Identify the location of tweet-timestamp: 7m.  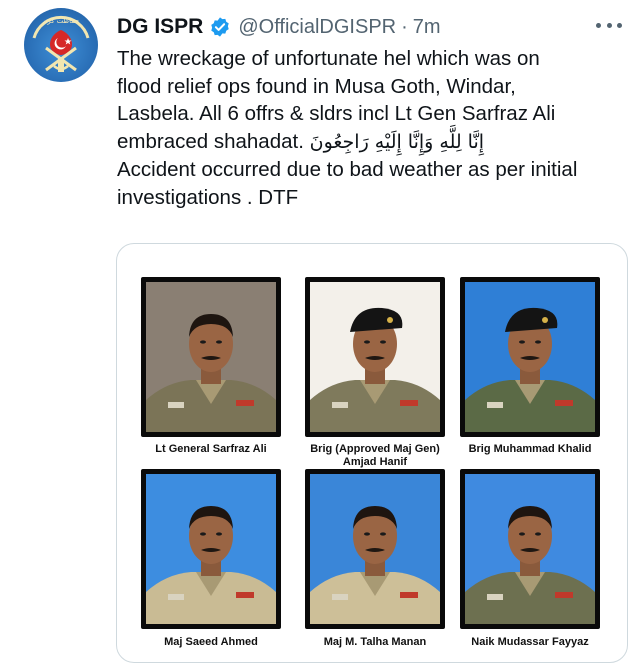
(427, 27).